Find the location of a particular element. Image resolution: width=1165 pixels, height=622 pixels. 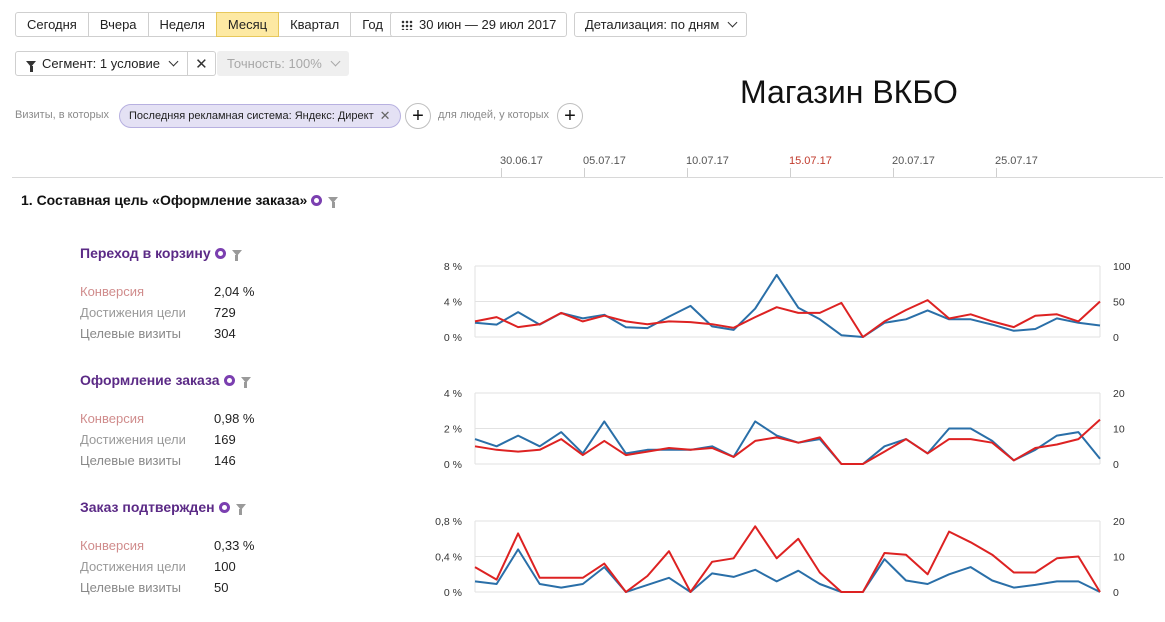

calendar-grid-icon is located at coordinates (407, 24).